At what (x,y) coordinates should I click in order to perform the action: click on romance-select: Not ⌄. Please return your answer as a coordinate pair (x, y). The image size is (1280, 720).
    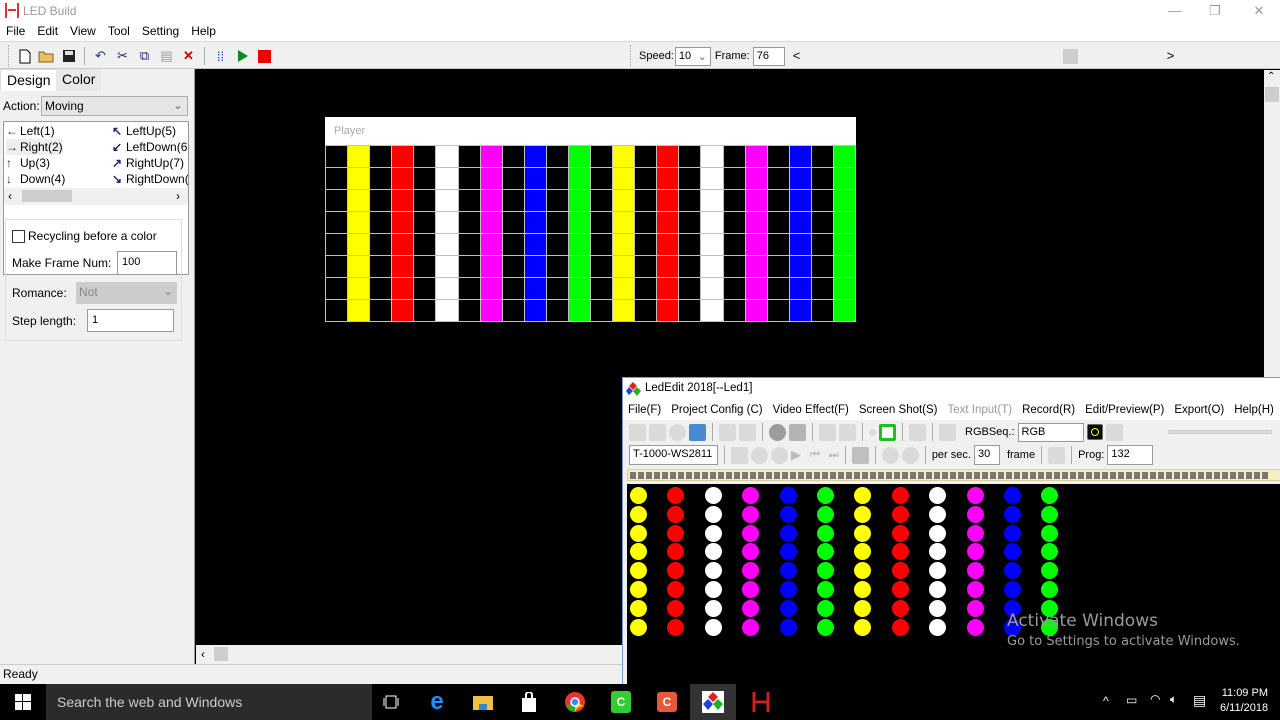
    Looking at the image, I should click on (126, 293).